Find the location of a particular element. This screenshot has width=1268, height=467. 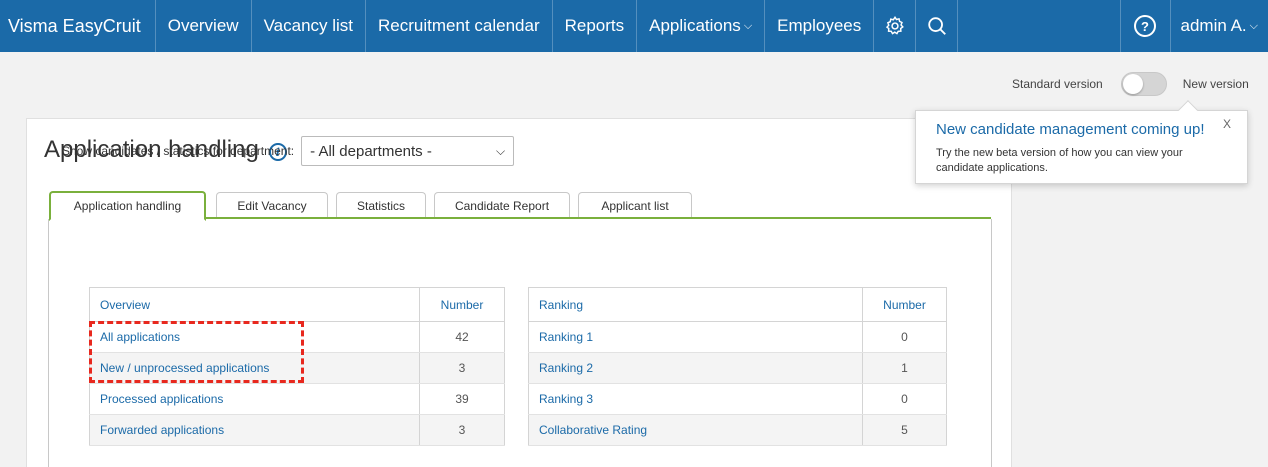

popover-close-button: X is located at coordinates (1227, 124).